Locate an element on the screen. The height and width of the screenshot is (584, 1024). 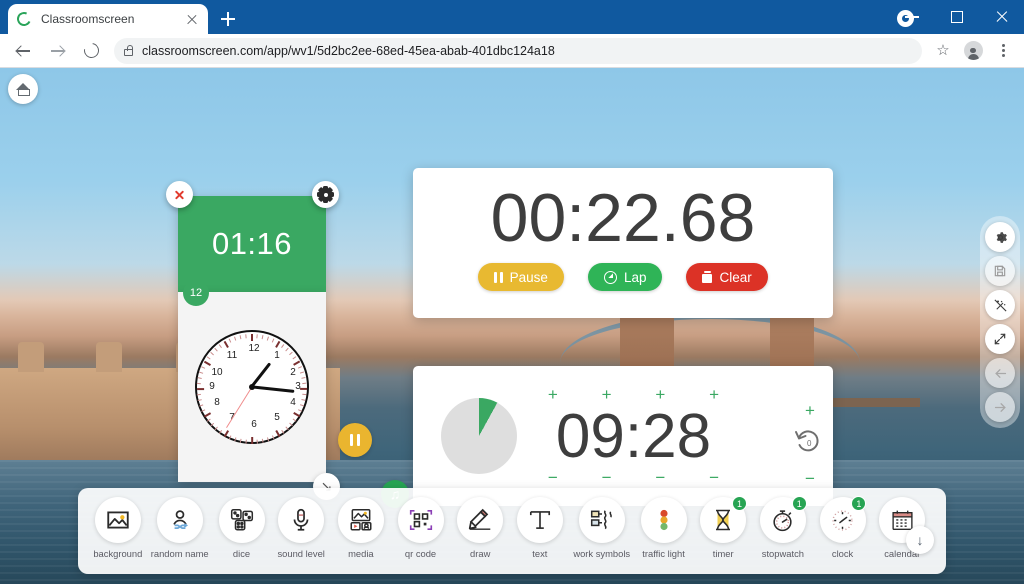
timer-reset-area: + 0 − is located at coordinates (810, 452).